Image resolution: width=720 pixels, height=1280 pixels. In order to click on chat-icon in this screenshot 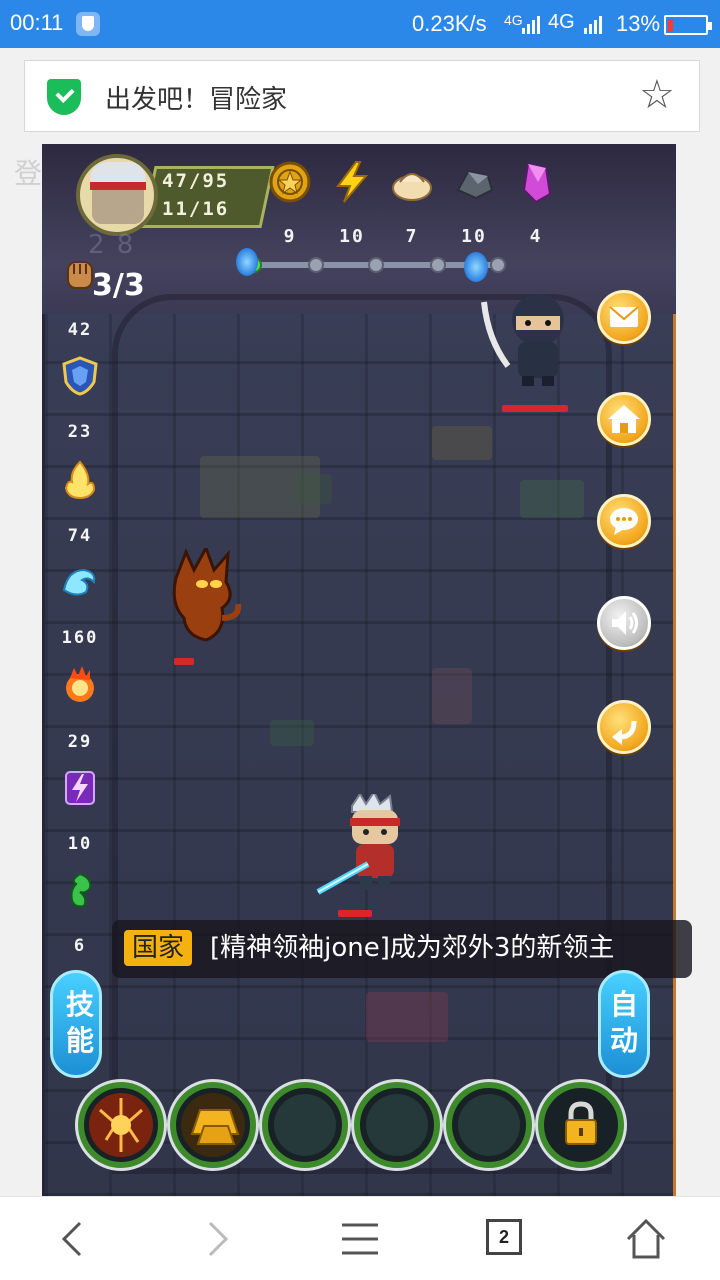, I will do `click(624, 521)`.